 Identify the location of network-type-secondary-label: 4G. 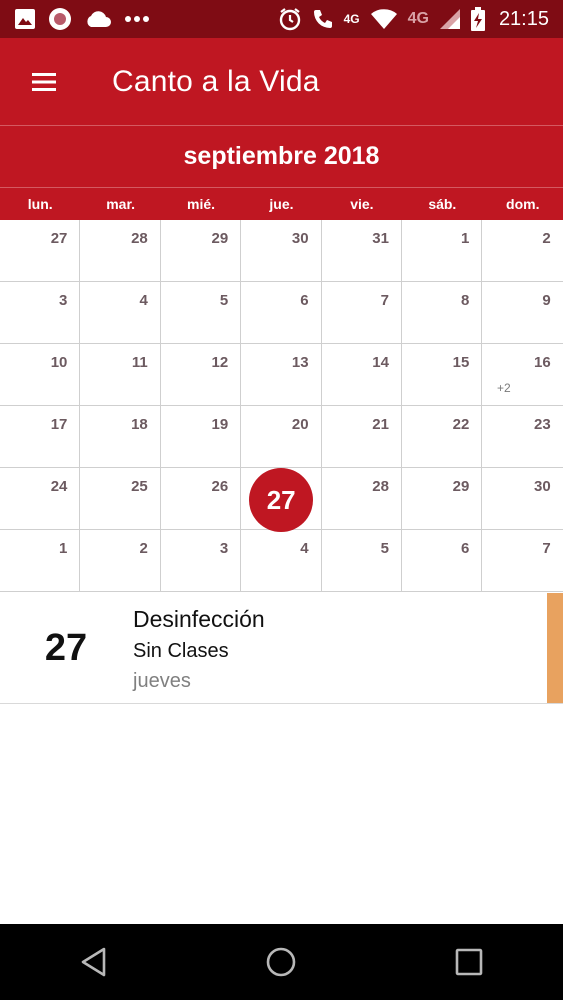
(418, 18).